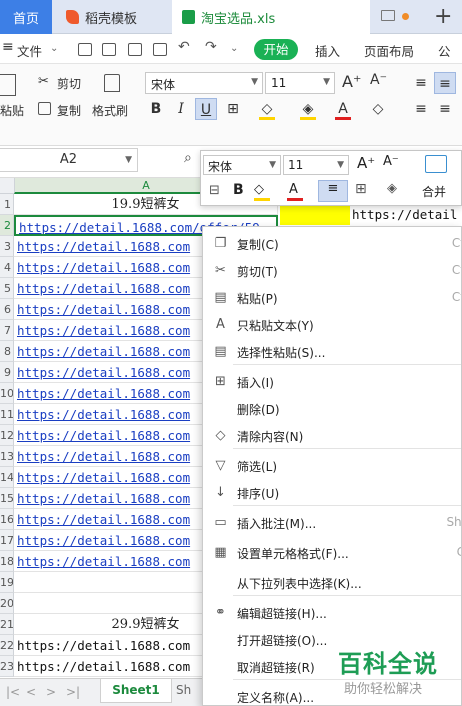 The height and width of the screenshot is (706, 462). Describe the element at coordinates (332, 465) in the screenshot. I see `context-menu-item: ▽ 筛选(L)` at that location.